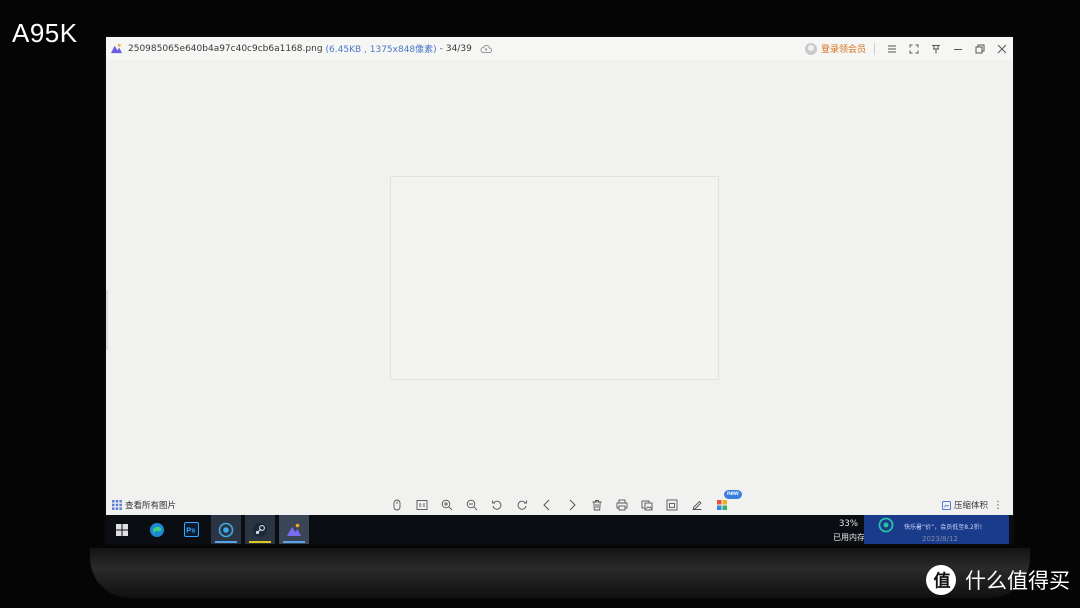 Image resolution: width=1080 pixels, height=608 pixels. I want to click on zoom-out-button, so click(471, 505).